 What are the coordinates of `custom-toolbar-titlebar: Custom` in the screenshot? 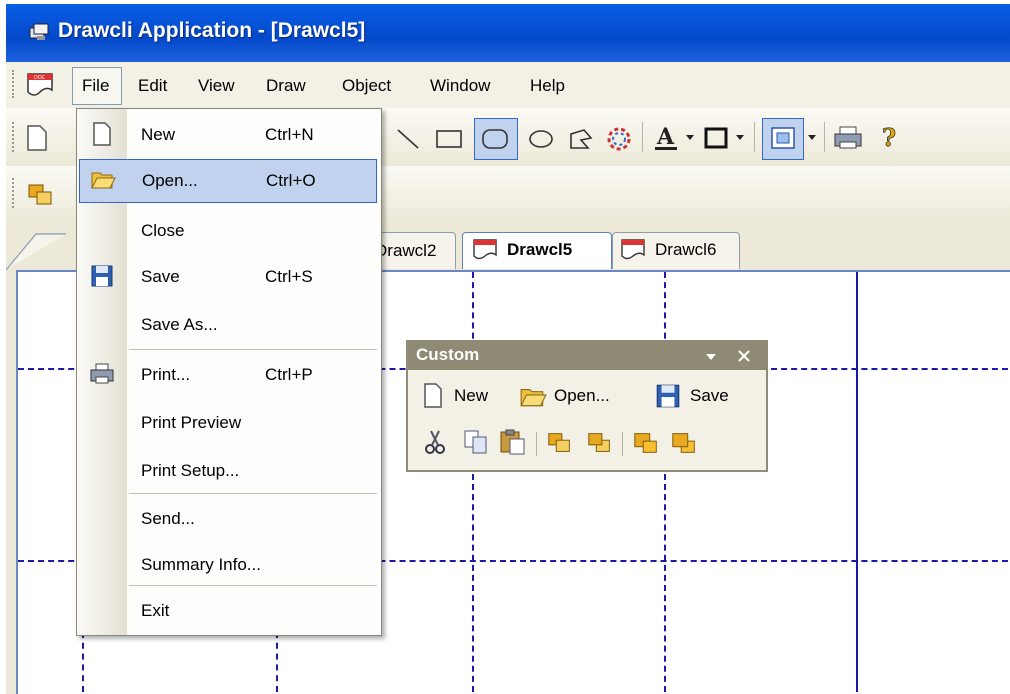 It's located at (587, 356).